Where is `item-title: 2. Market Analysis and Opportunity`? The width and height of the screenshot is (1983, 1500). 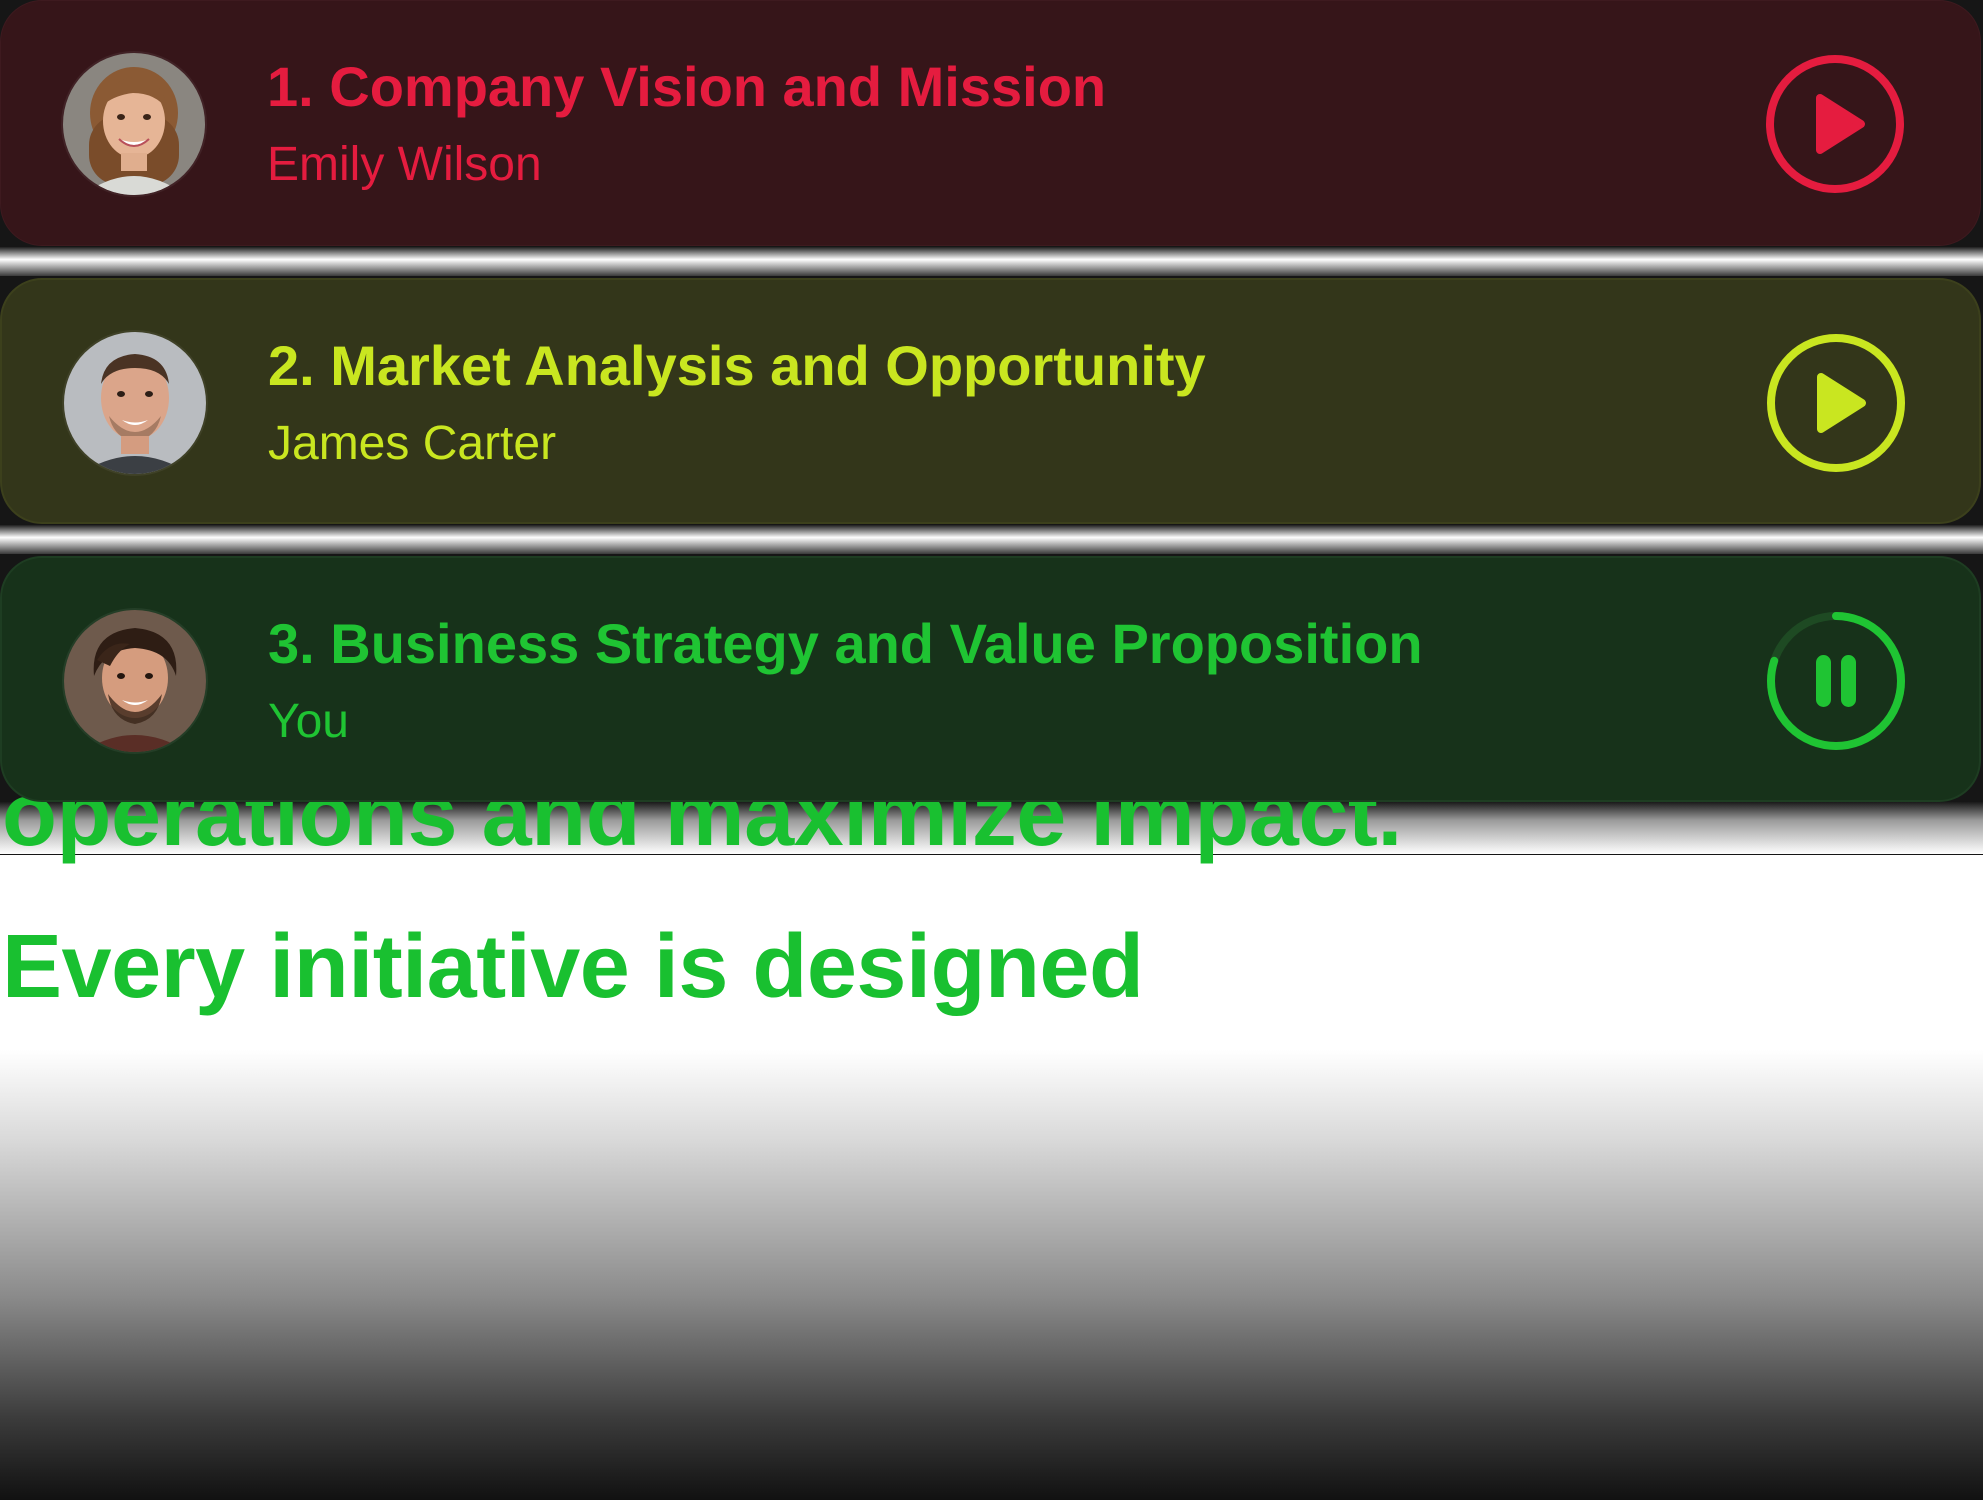
item-title: 2. Market Analysis and Opportunity is located at coordinates (737, 365).